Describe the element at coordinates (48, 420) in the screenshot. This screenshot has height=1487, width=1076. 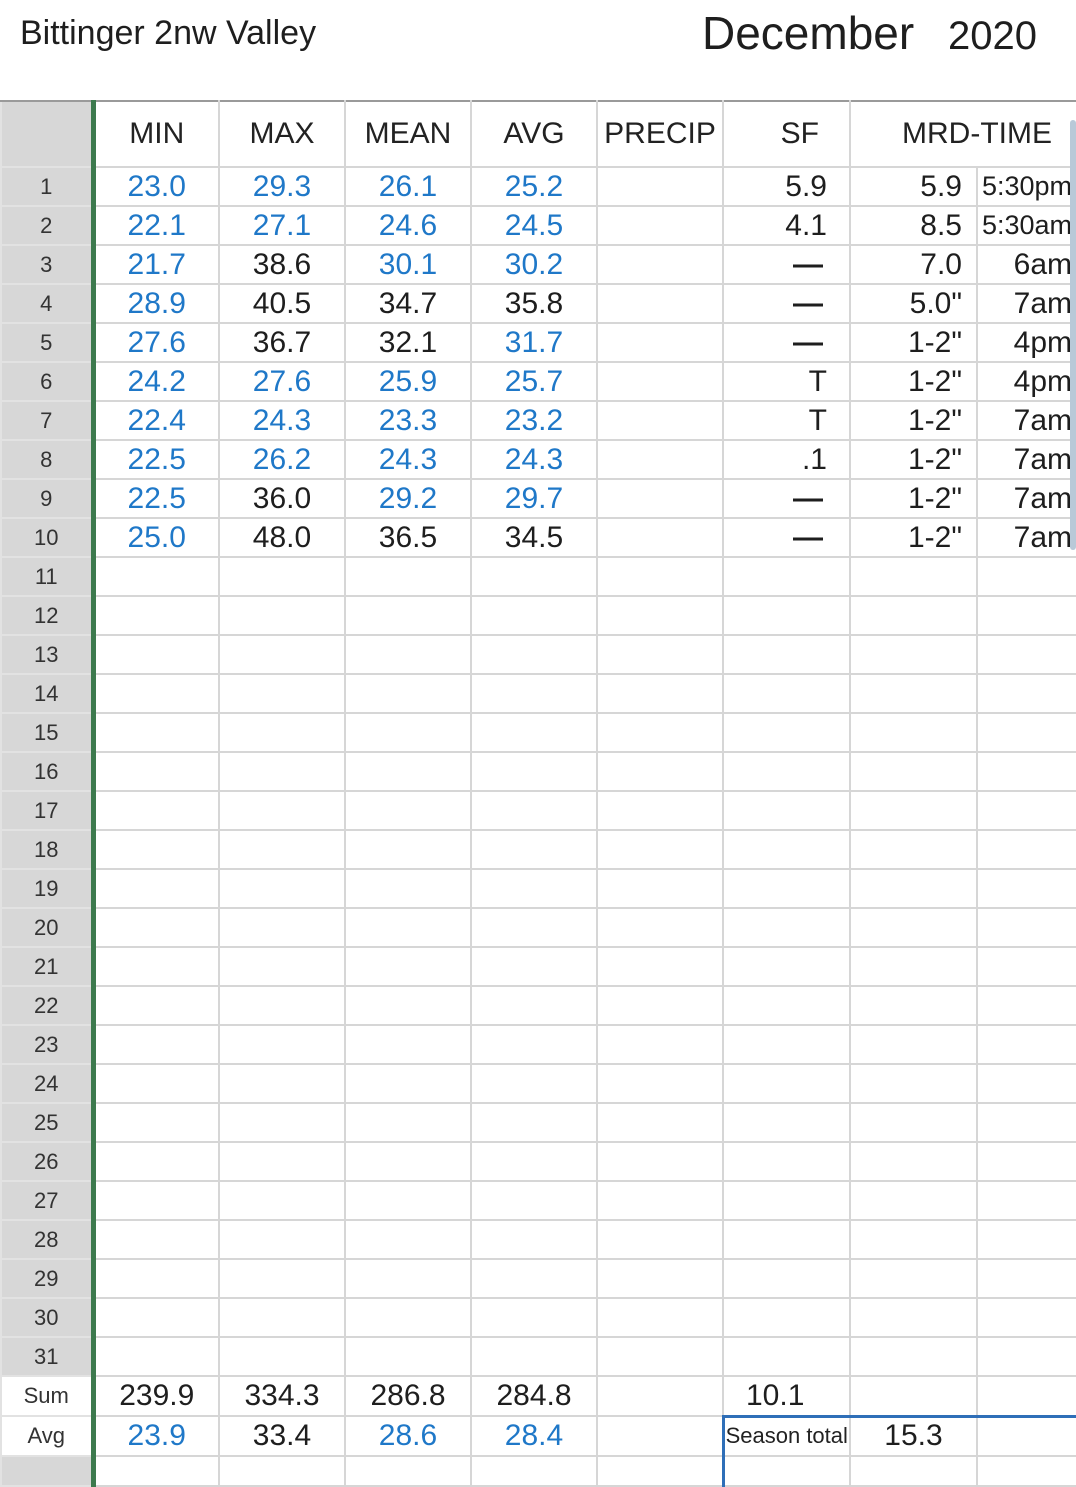
I see `row-header: 7` at that location.